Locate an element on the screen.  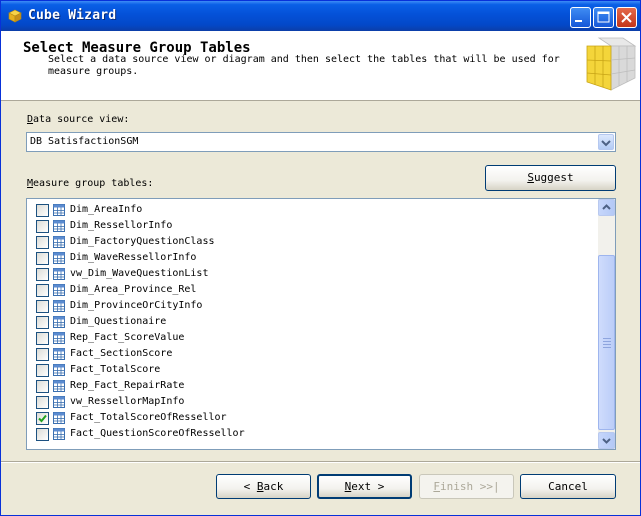
finish-button: Finish >>| is located at coordinates (466, 486).